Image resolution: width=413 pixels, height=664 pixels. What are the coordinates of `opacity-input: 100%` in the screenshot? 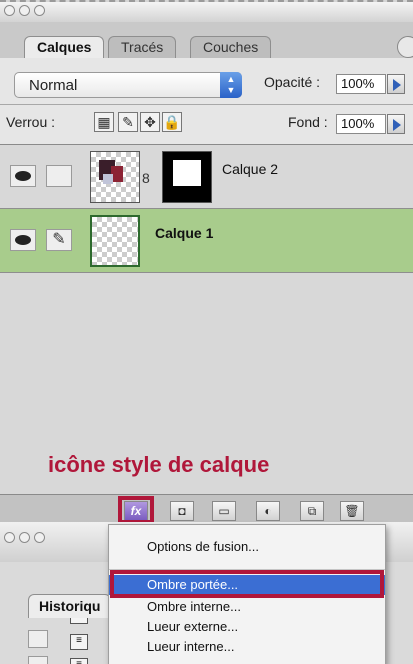 It's located at (361, 84).